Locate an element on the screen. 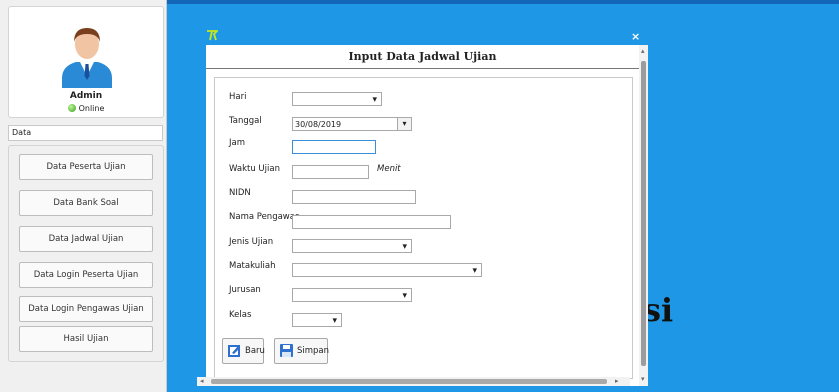 This screenshot has height=392, width=839. vertical-scroll-thumb is located at coordinates (643, 213).